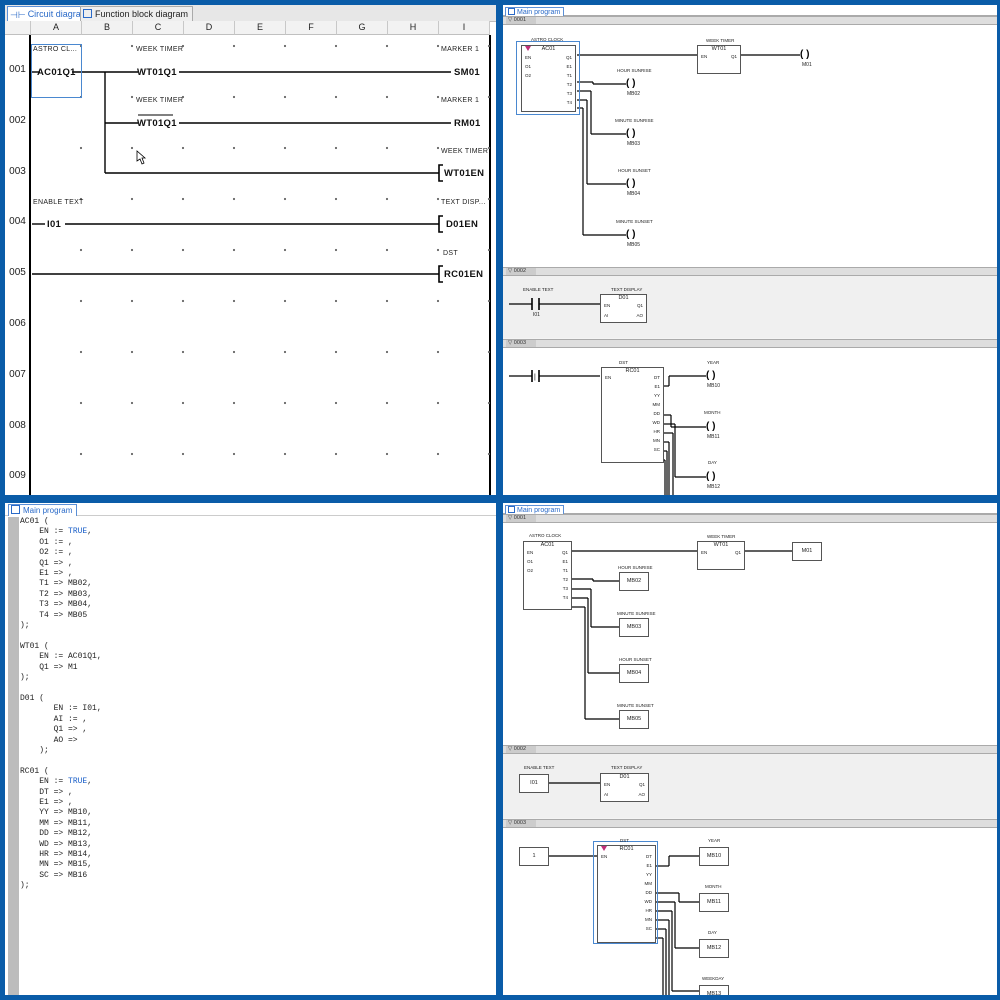  I want to click on output-m01: M01, so click(807, 551).